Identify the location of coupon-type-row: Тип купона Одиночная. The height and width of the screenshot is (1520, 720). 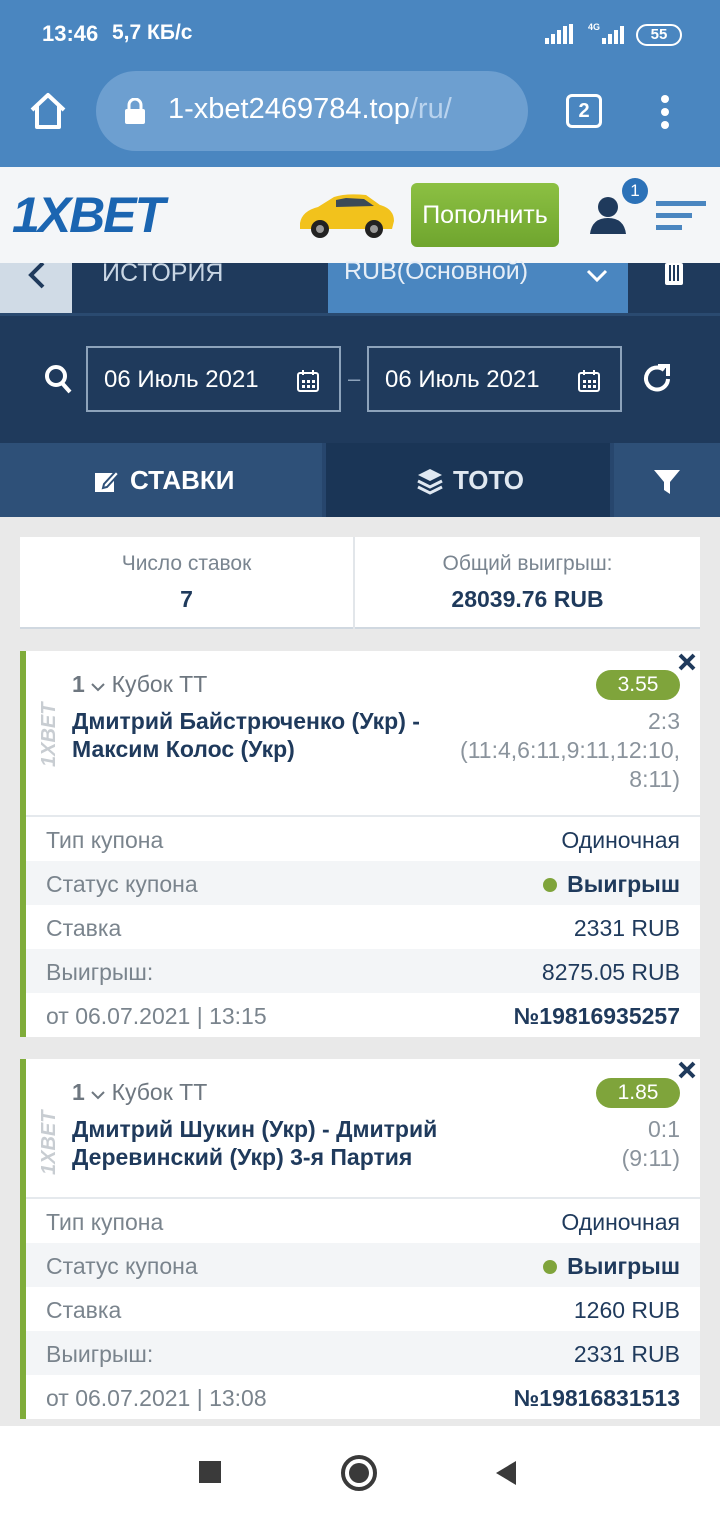
(363, 1221).